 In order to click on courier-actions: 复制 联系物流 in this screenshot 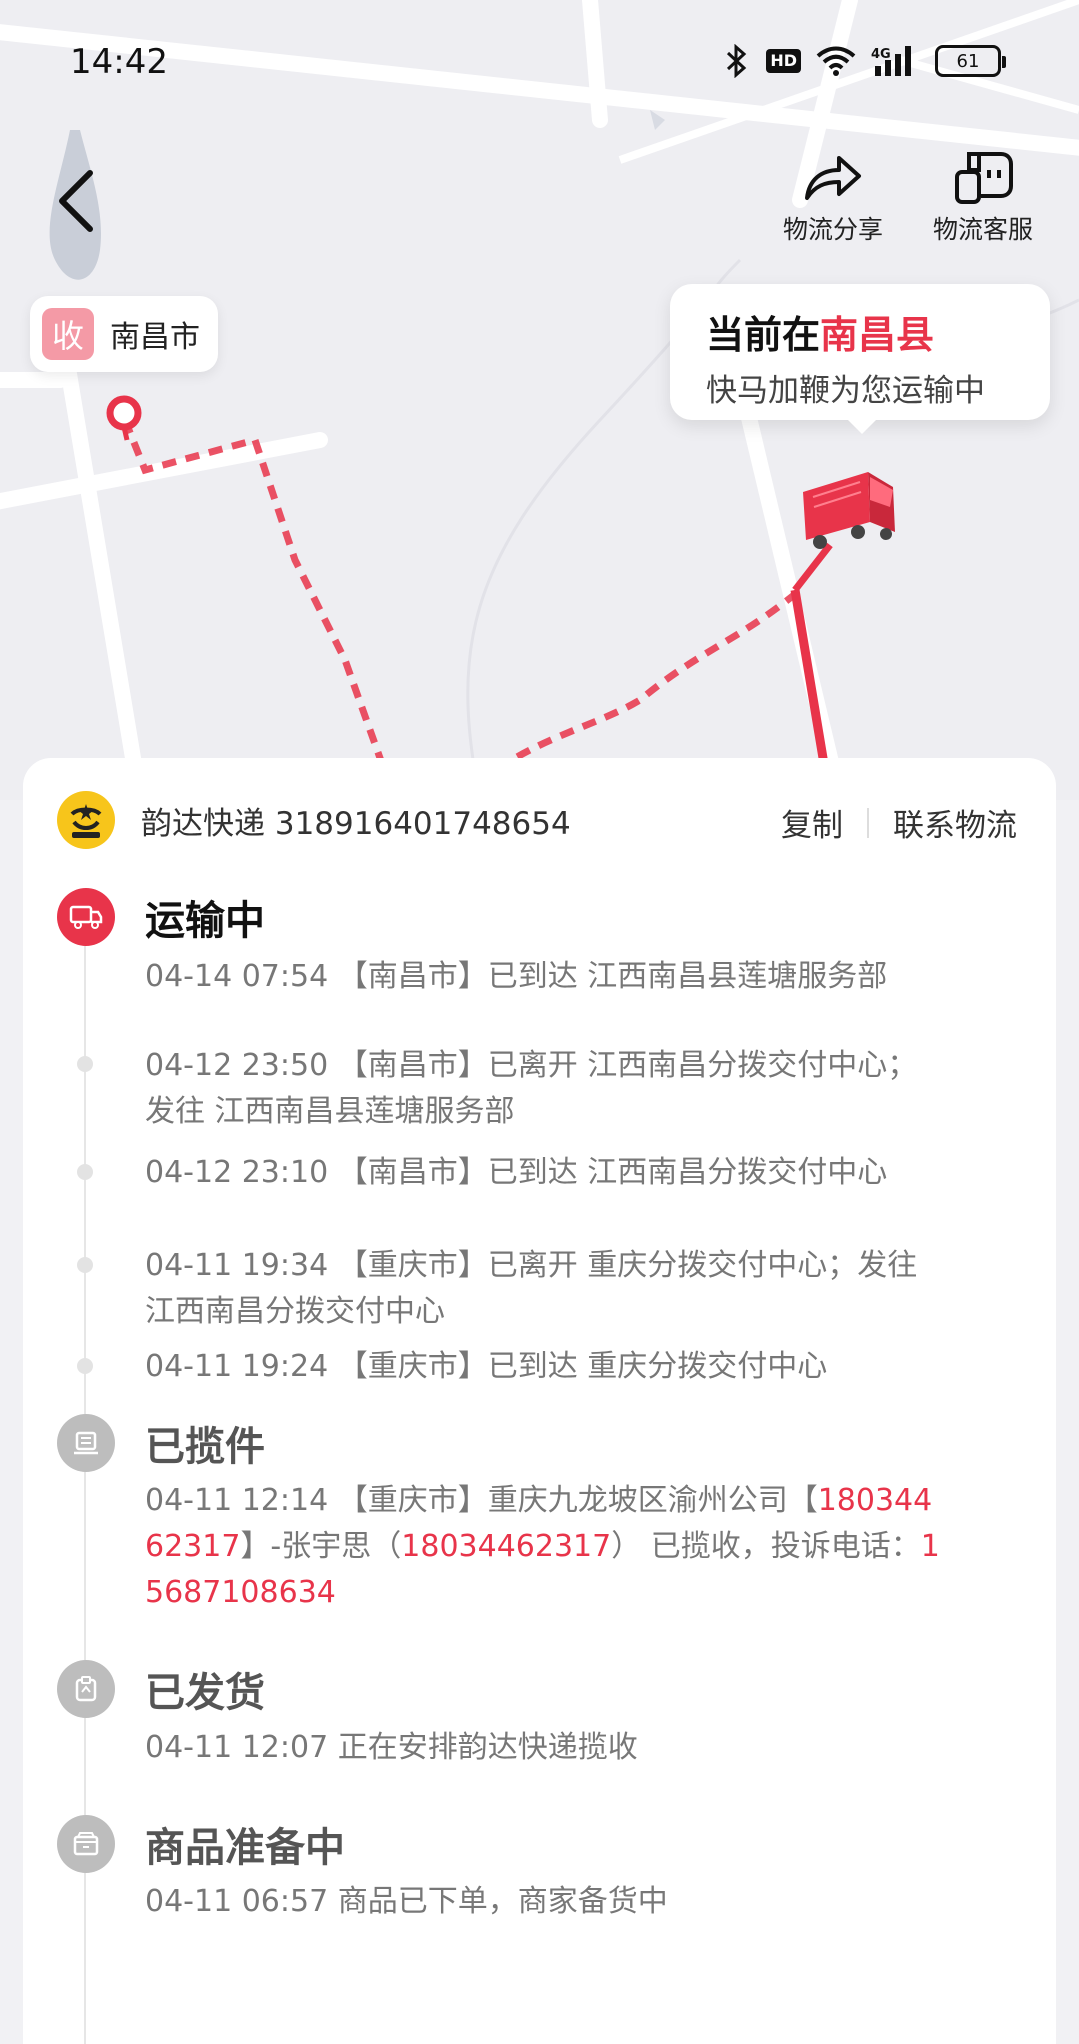, I will do `click(899, 822)`.